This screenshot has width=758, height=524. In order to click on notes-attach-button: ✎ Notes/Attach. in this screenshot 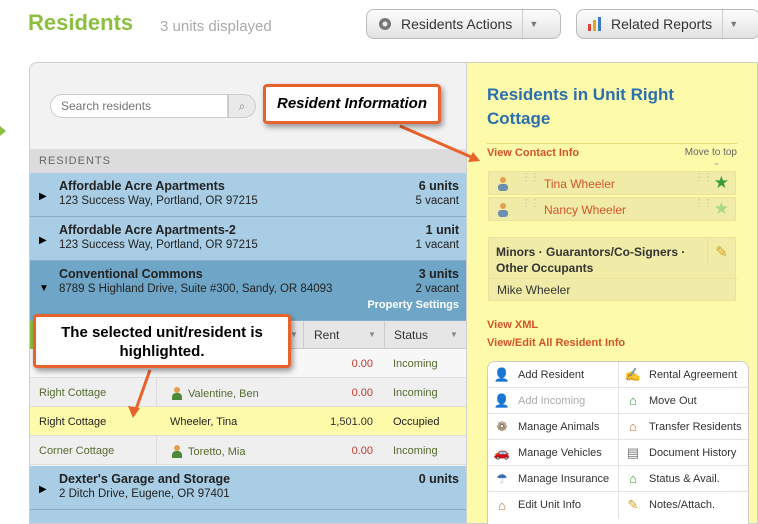, I will do `click(683, 505)`.